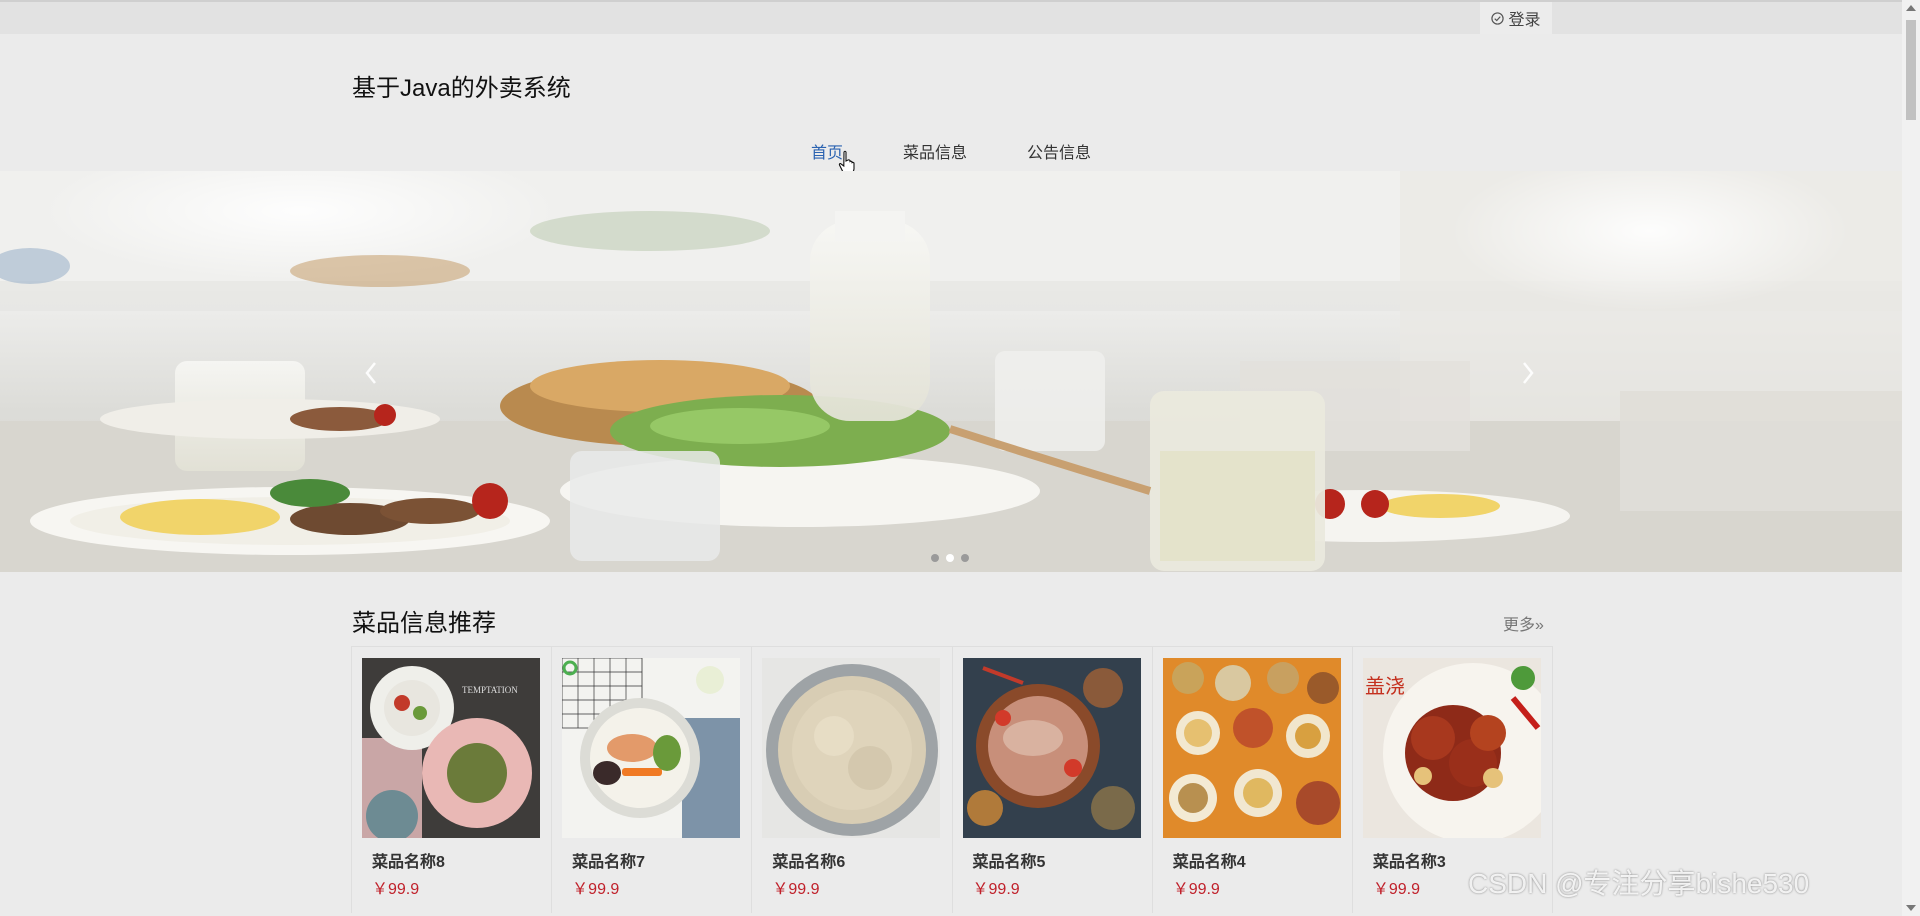 The image size is (1920, 916). Describe the element at coordinates (1498, 18) in the screenshot. I see `check-circle-icon` at that location.